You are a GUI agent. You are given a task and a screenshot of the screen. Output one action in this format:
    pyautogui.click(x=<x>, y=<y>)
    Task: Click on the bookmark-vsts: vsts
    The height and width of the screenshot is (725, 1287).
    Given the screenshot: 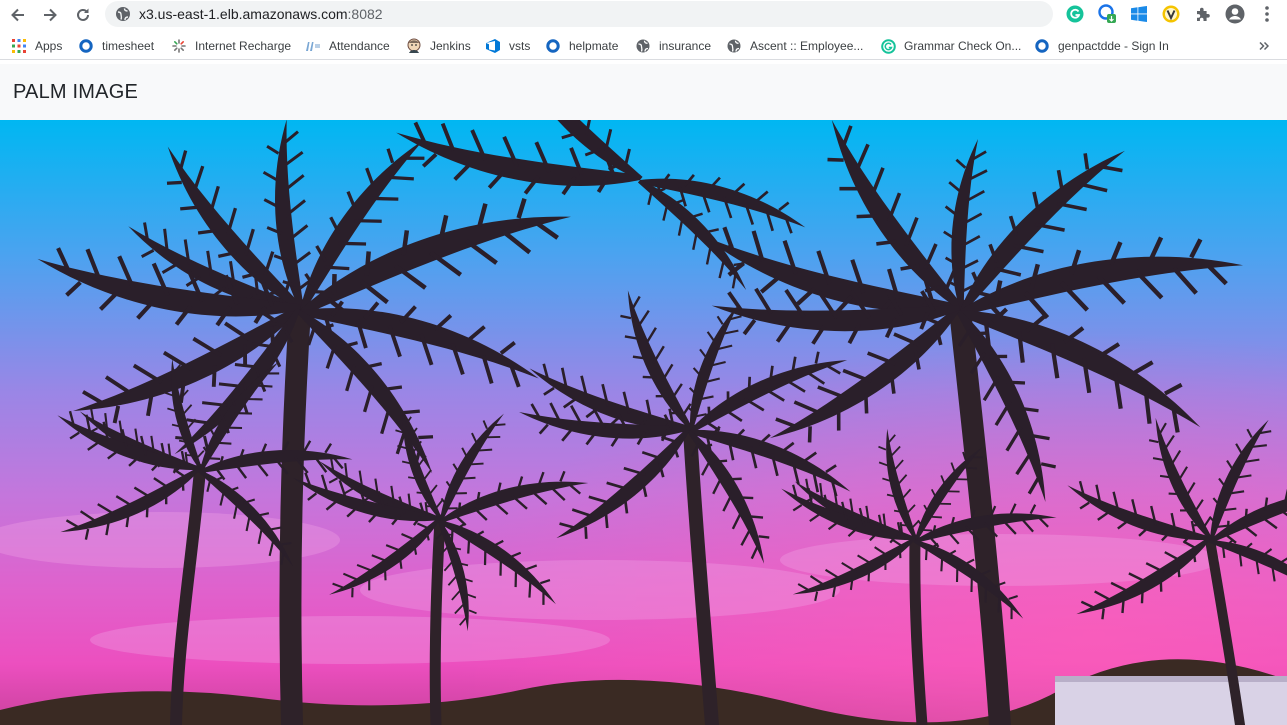 What is the action you would take?
    pyautogui.click(x=507, y=46)
    